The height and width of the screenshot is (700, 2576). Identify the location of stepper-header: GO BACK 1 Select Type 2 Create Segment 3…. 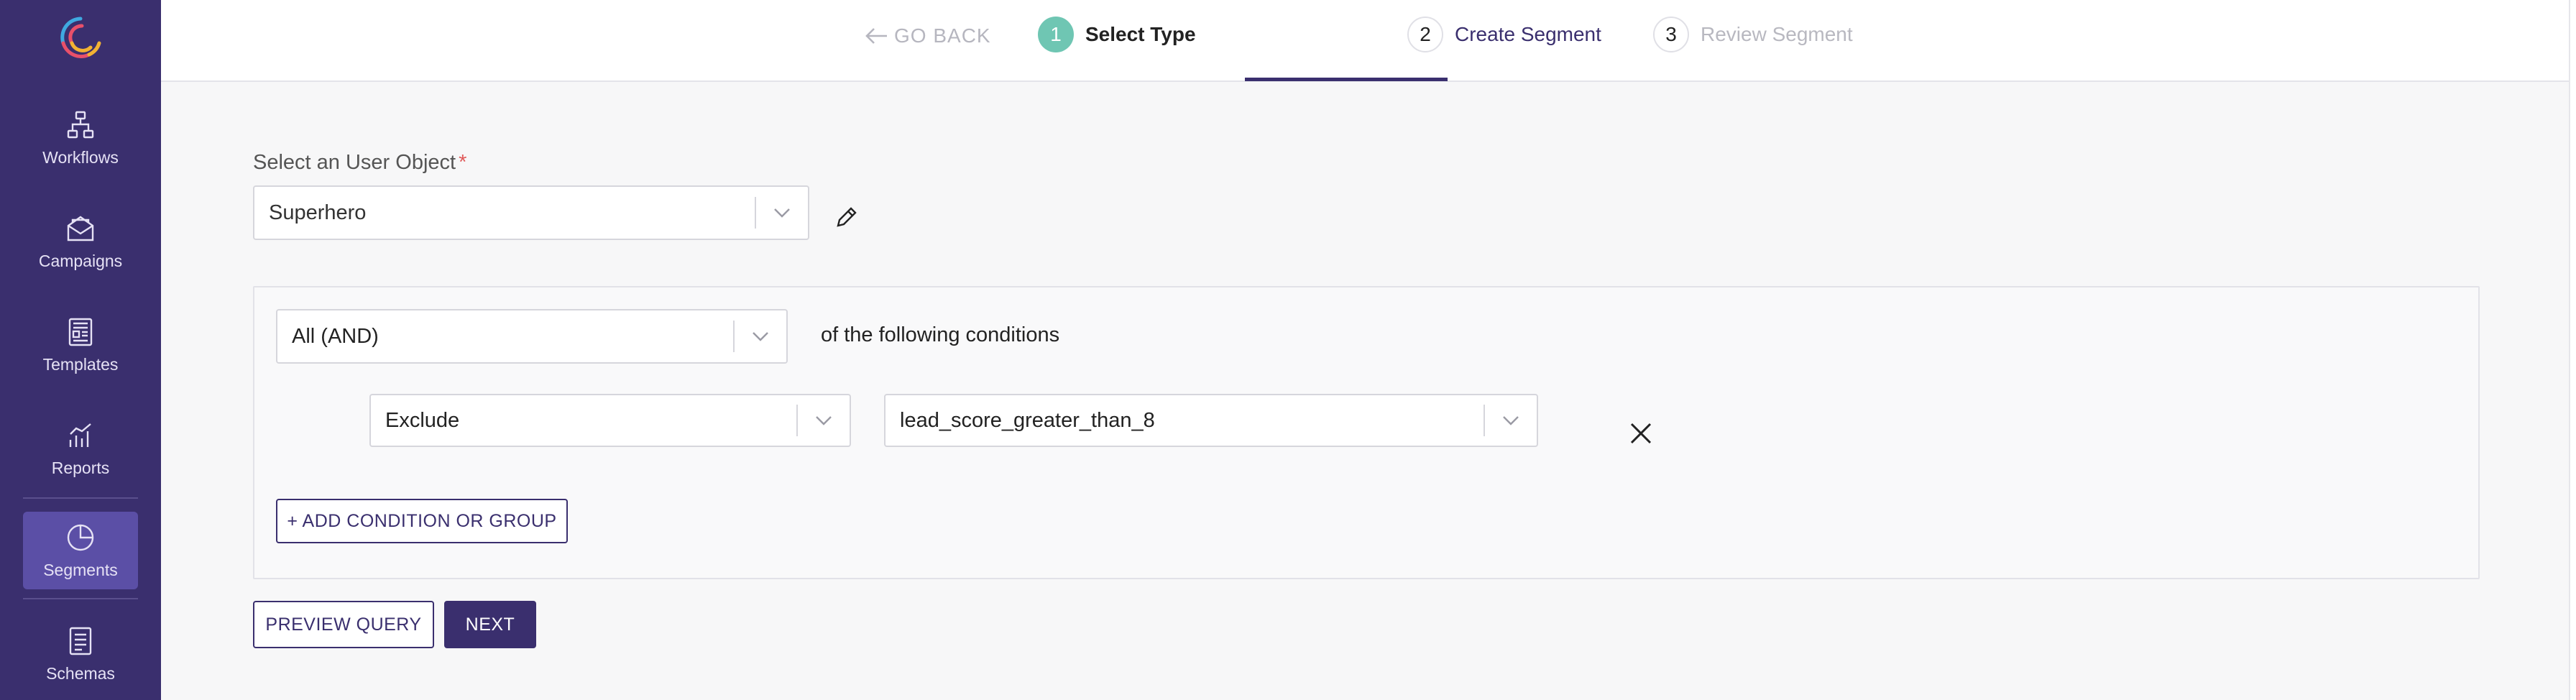
(1368, 41).